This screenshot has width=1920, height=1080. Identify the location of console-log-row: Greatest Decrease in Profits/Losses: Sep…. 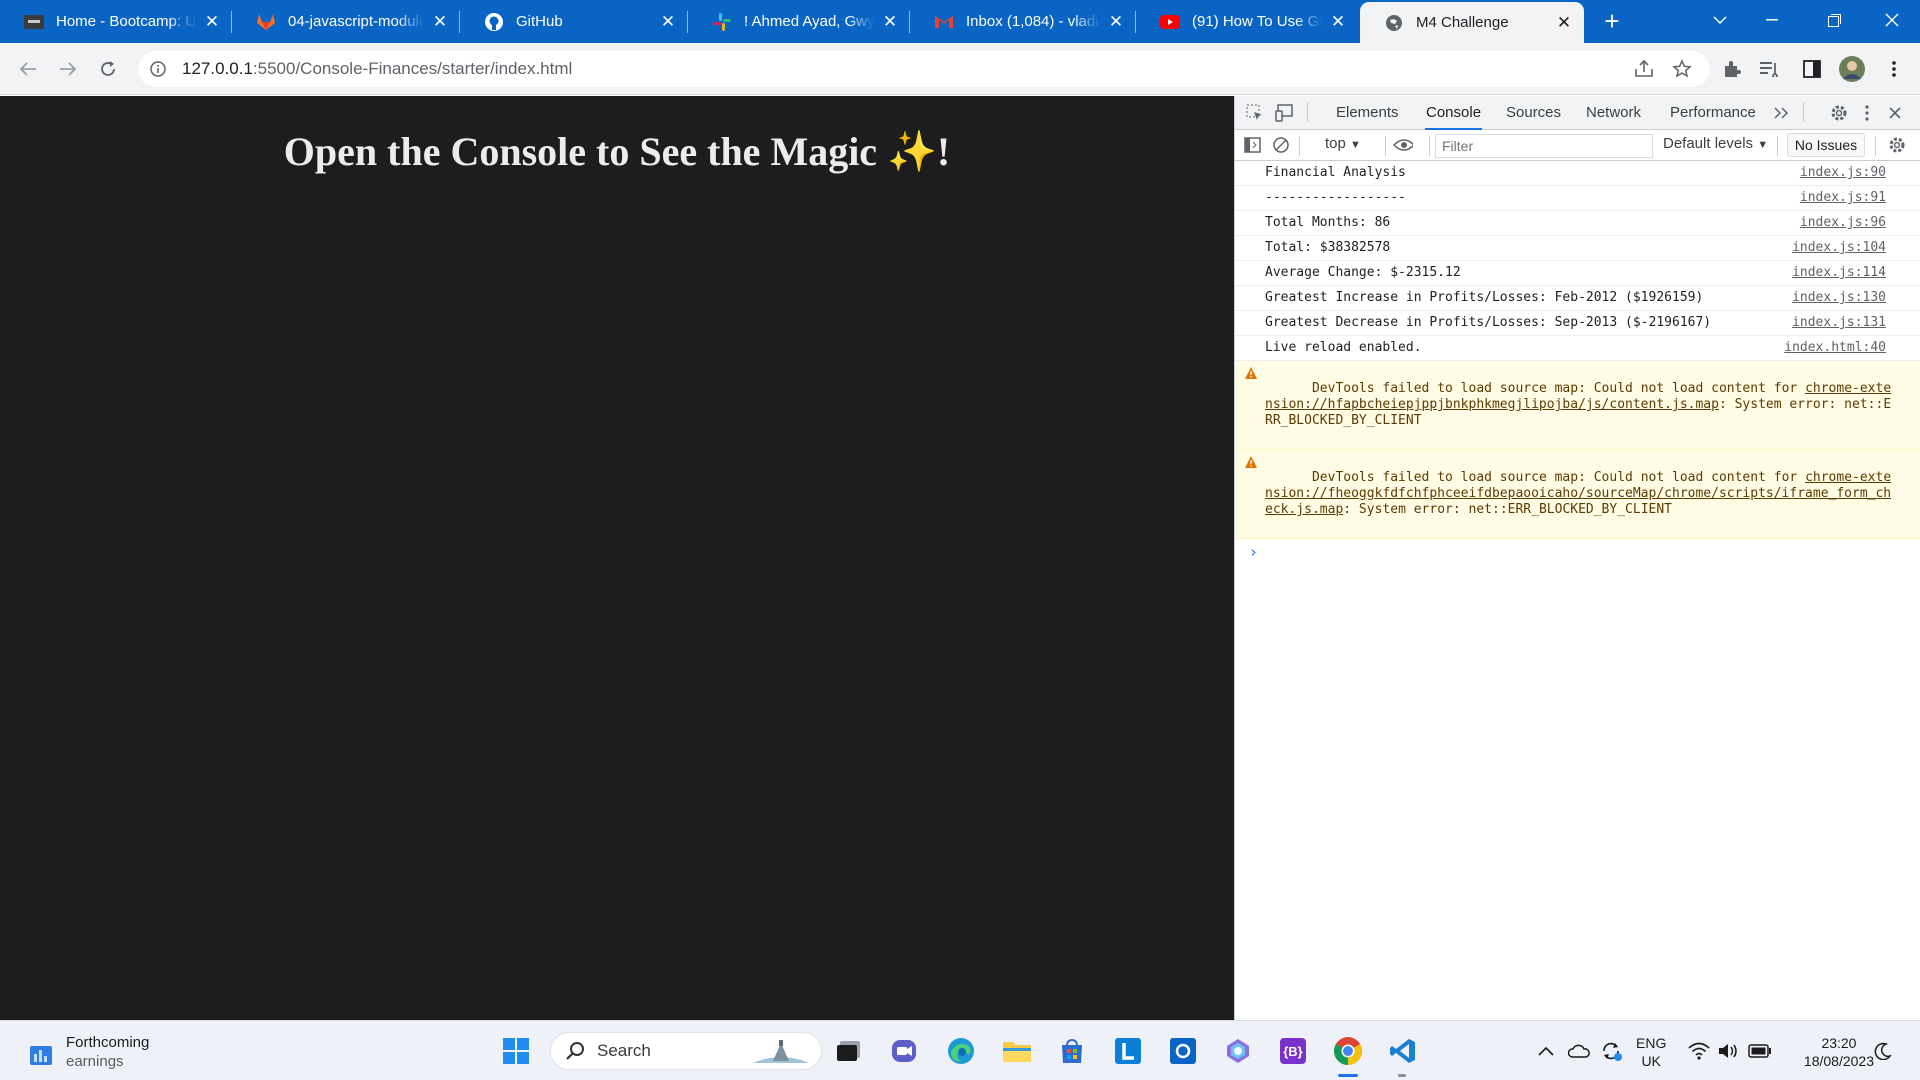
(1577, 323).